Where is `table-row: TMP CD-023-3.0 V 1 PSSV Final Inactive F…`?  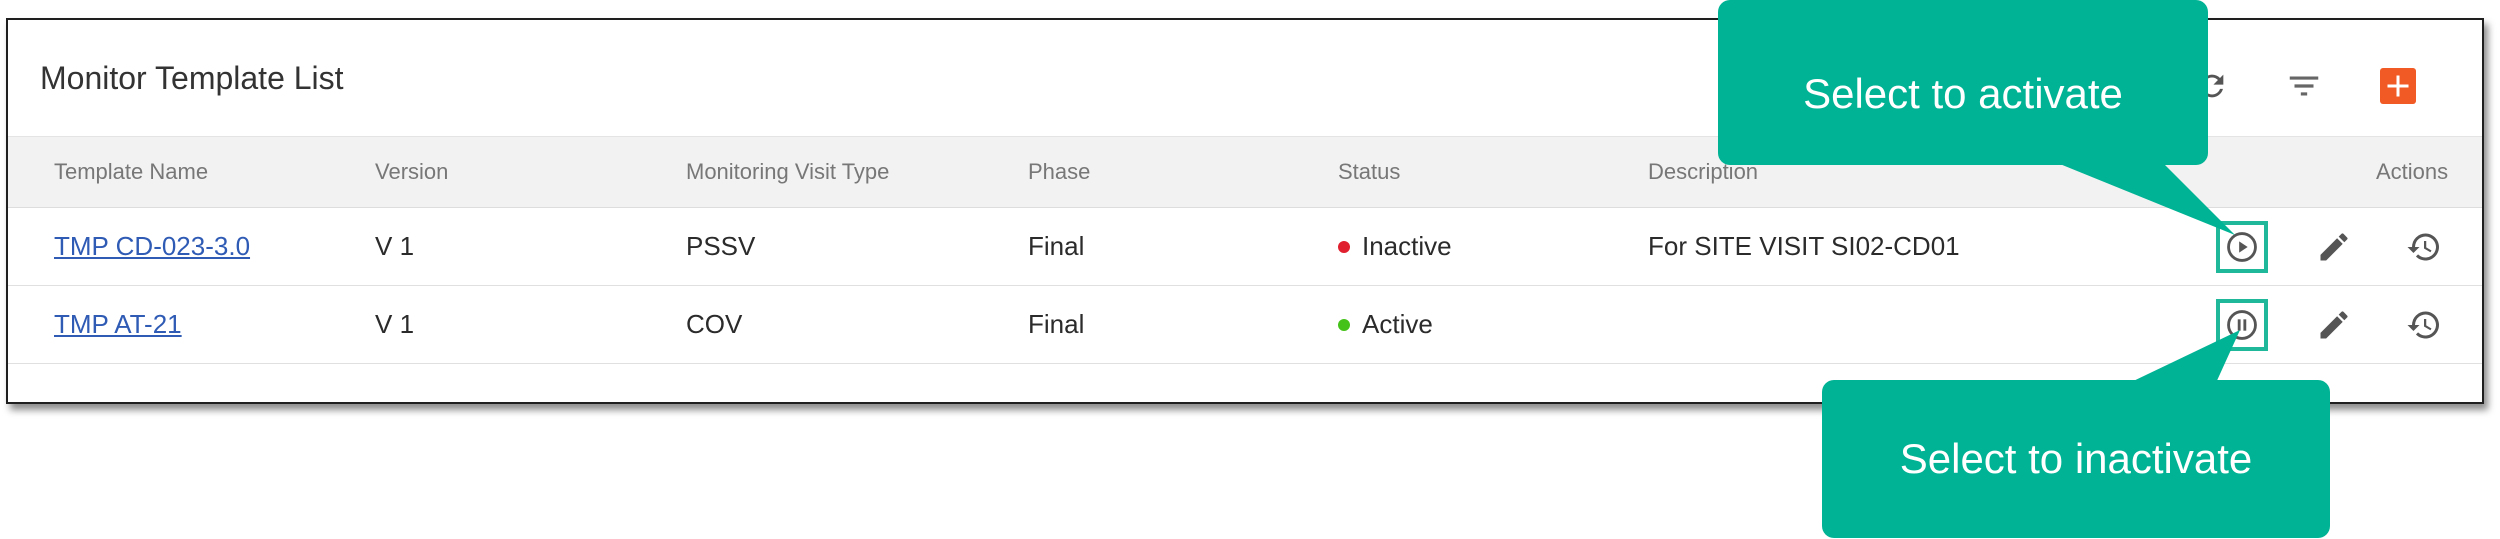
table-row: TMP CD-023-3.0 V 1 PSSV Final Inactive F… is located at coordinates (1245, 247).